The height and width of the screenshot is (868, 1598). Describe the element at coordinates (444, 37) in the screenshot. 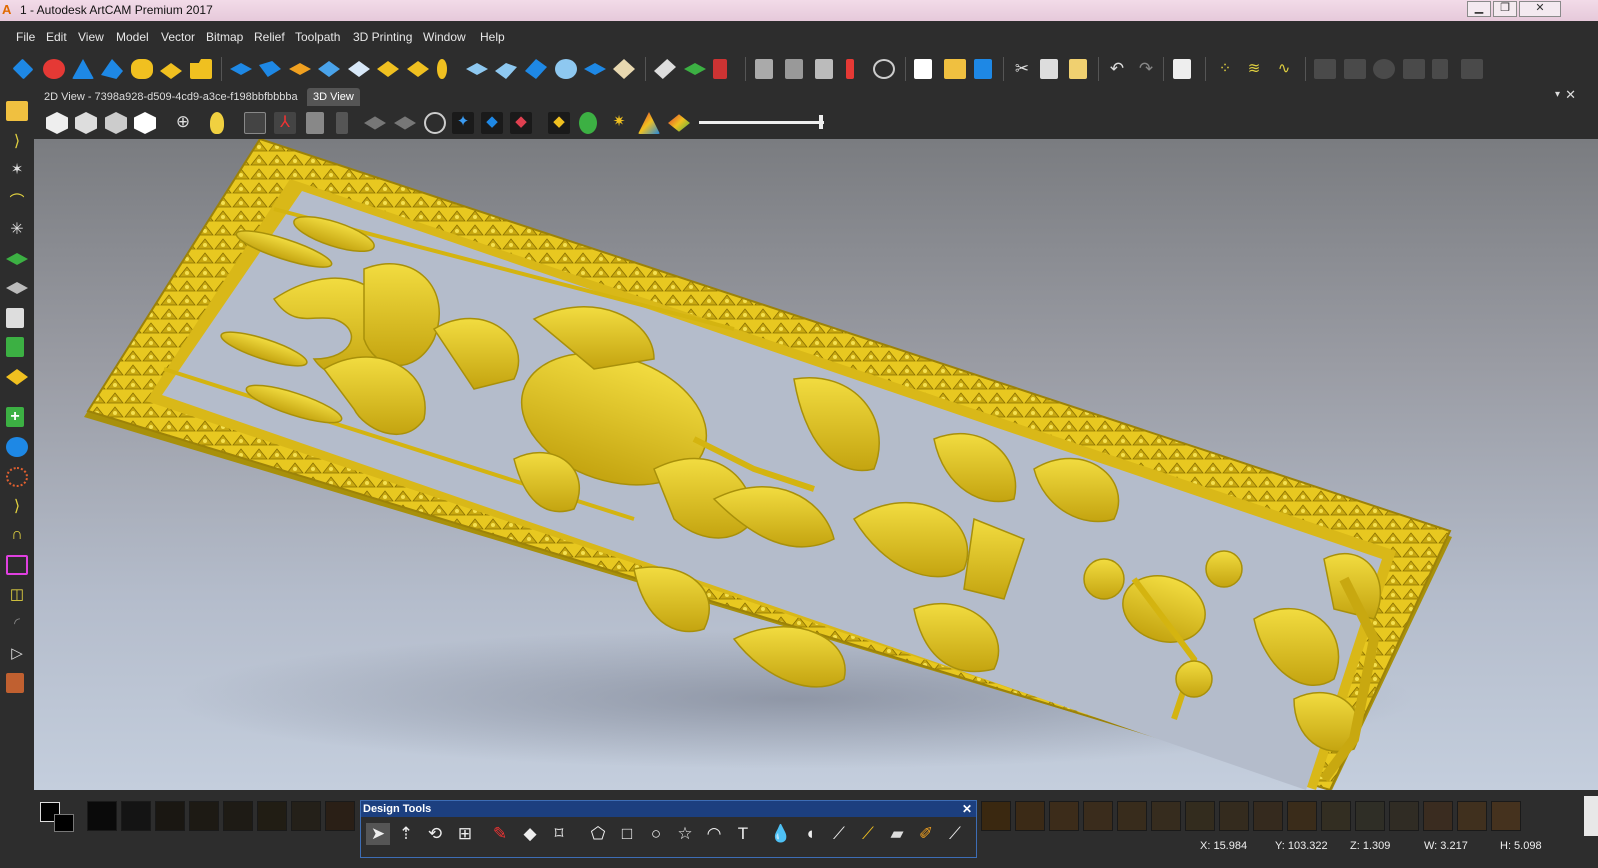

I see `menu-window: Window` at that location.